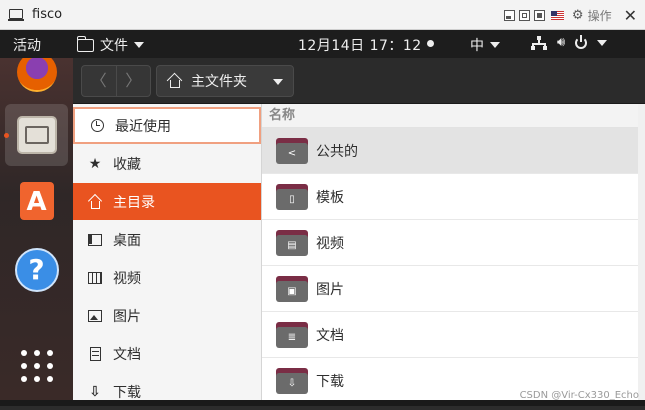 Image resolution: width=645 pixels, height=410 pixels. I want to click on files-icon, so click(36, 135).